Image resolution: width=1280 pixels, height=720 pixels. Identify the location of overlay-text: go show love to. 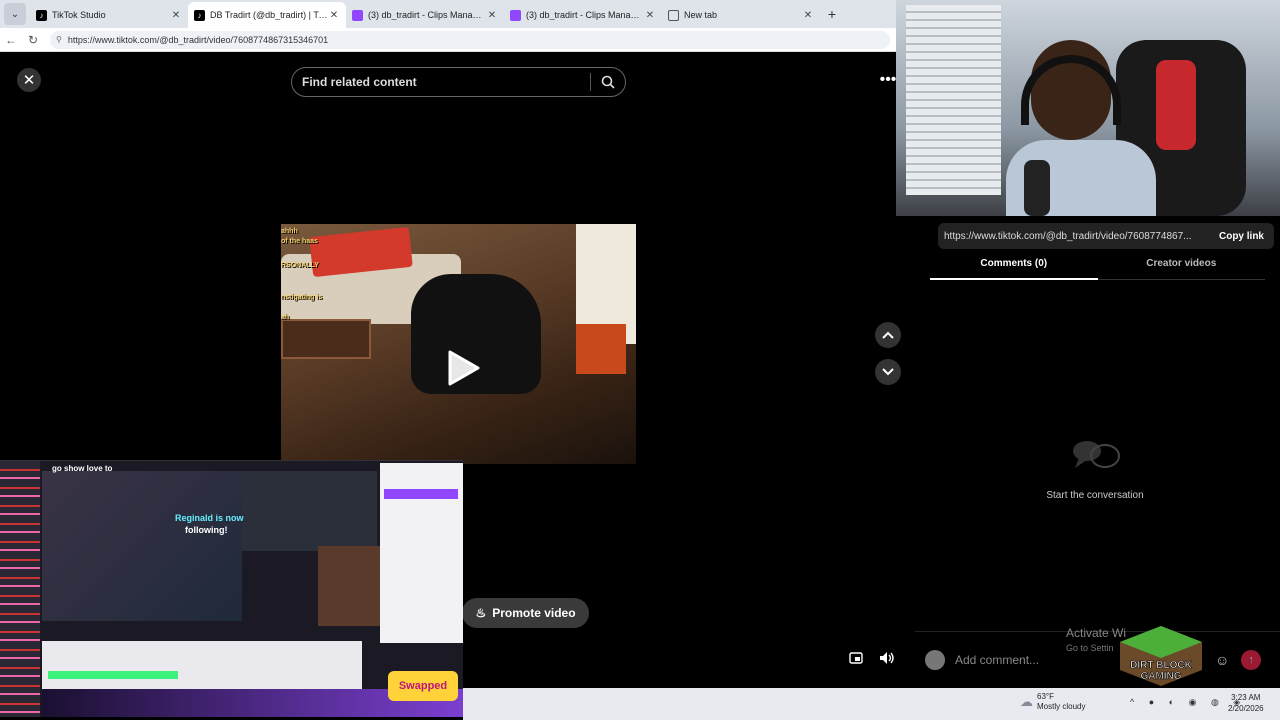
(82, 468).